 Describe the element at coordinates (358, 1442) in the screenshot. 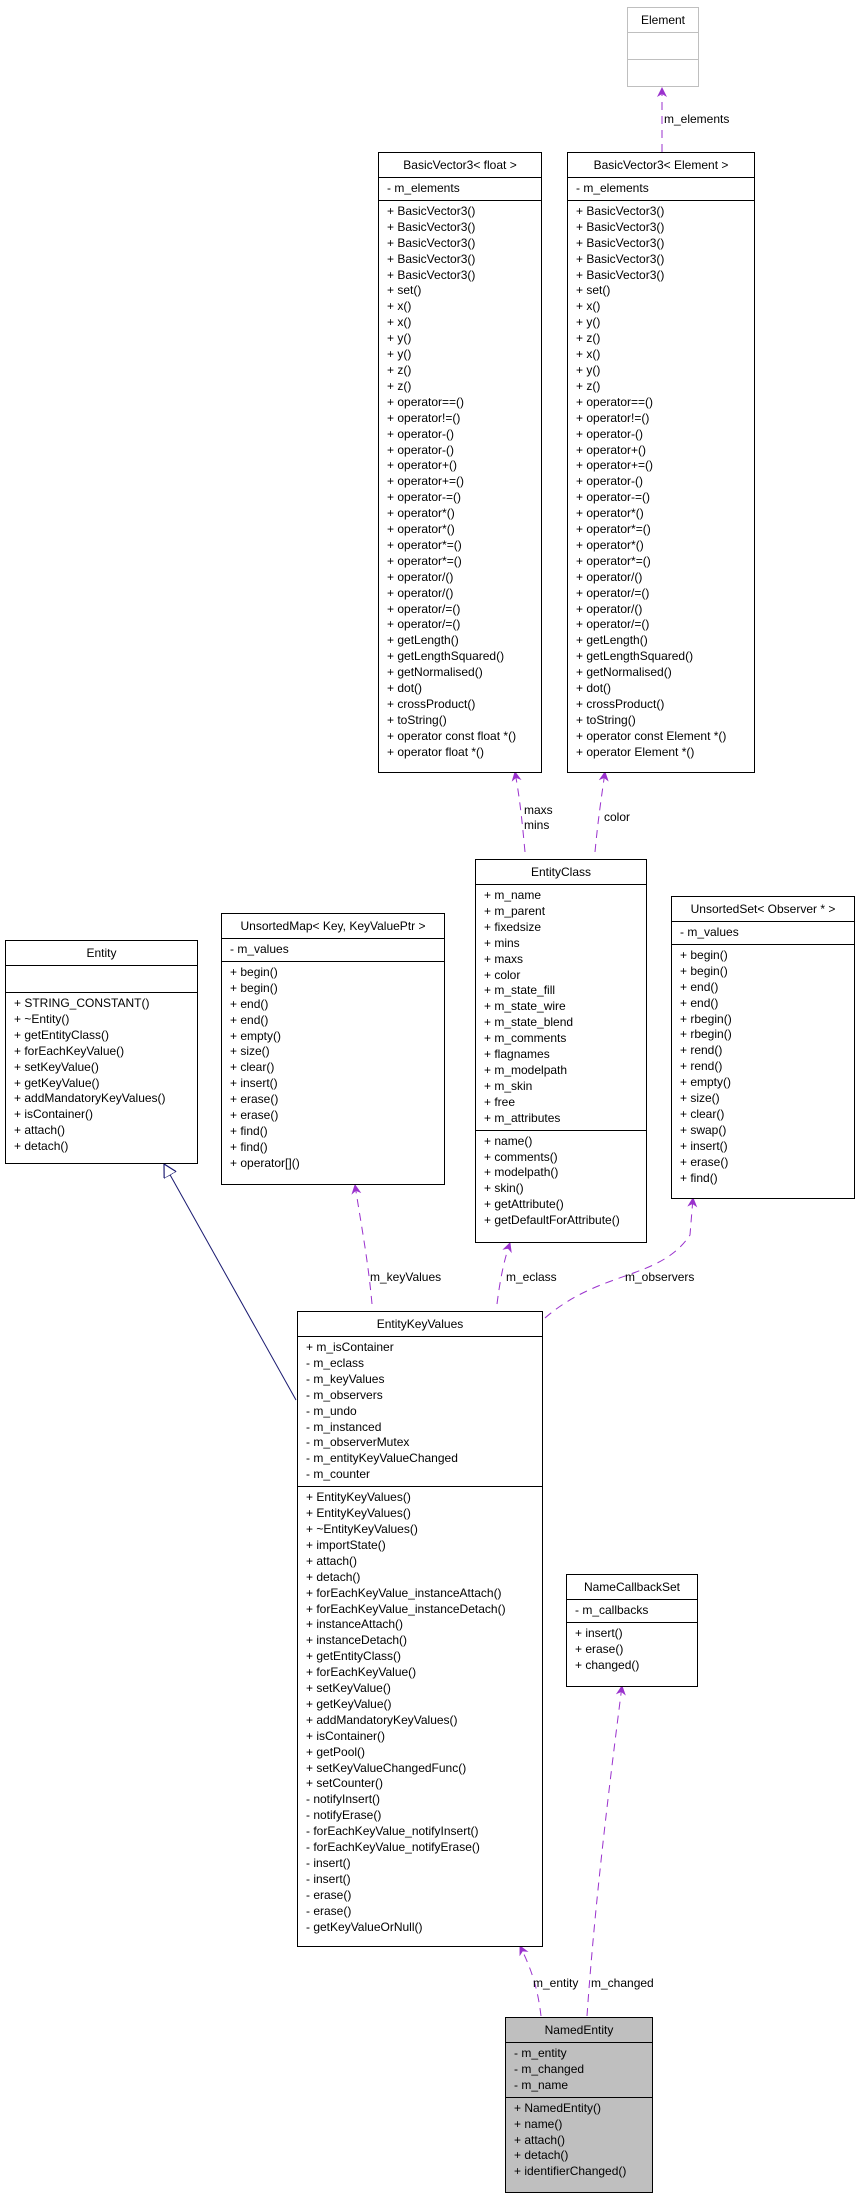

I see `attribute-item: - m_observerMutex` at that location.